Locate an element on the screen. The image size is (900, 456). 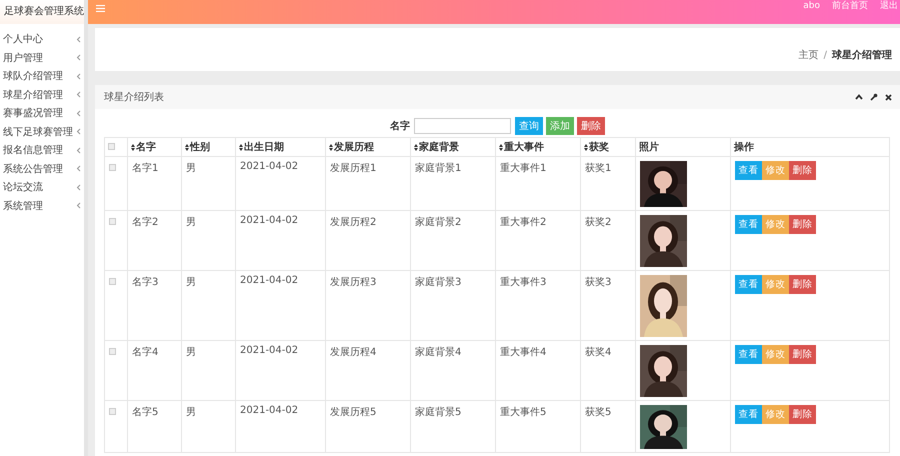
sidebar-item: 系统公告管理 is located at coordinates (42, 169).